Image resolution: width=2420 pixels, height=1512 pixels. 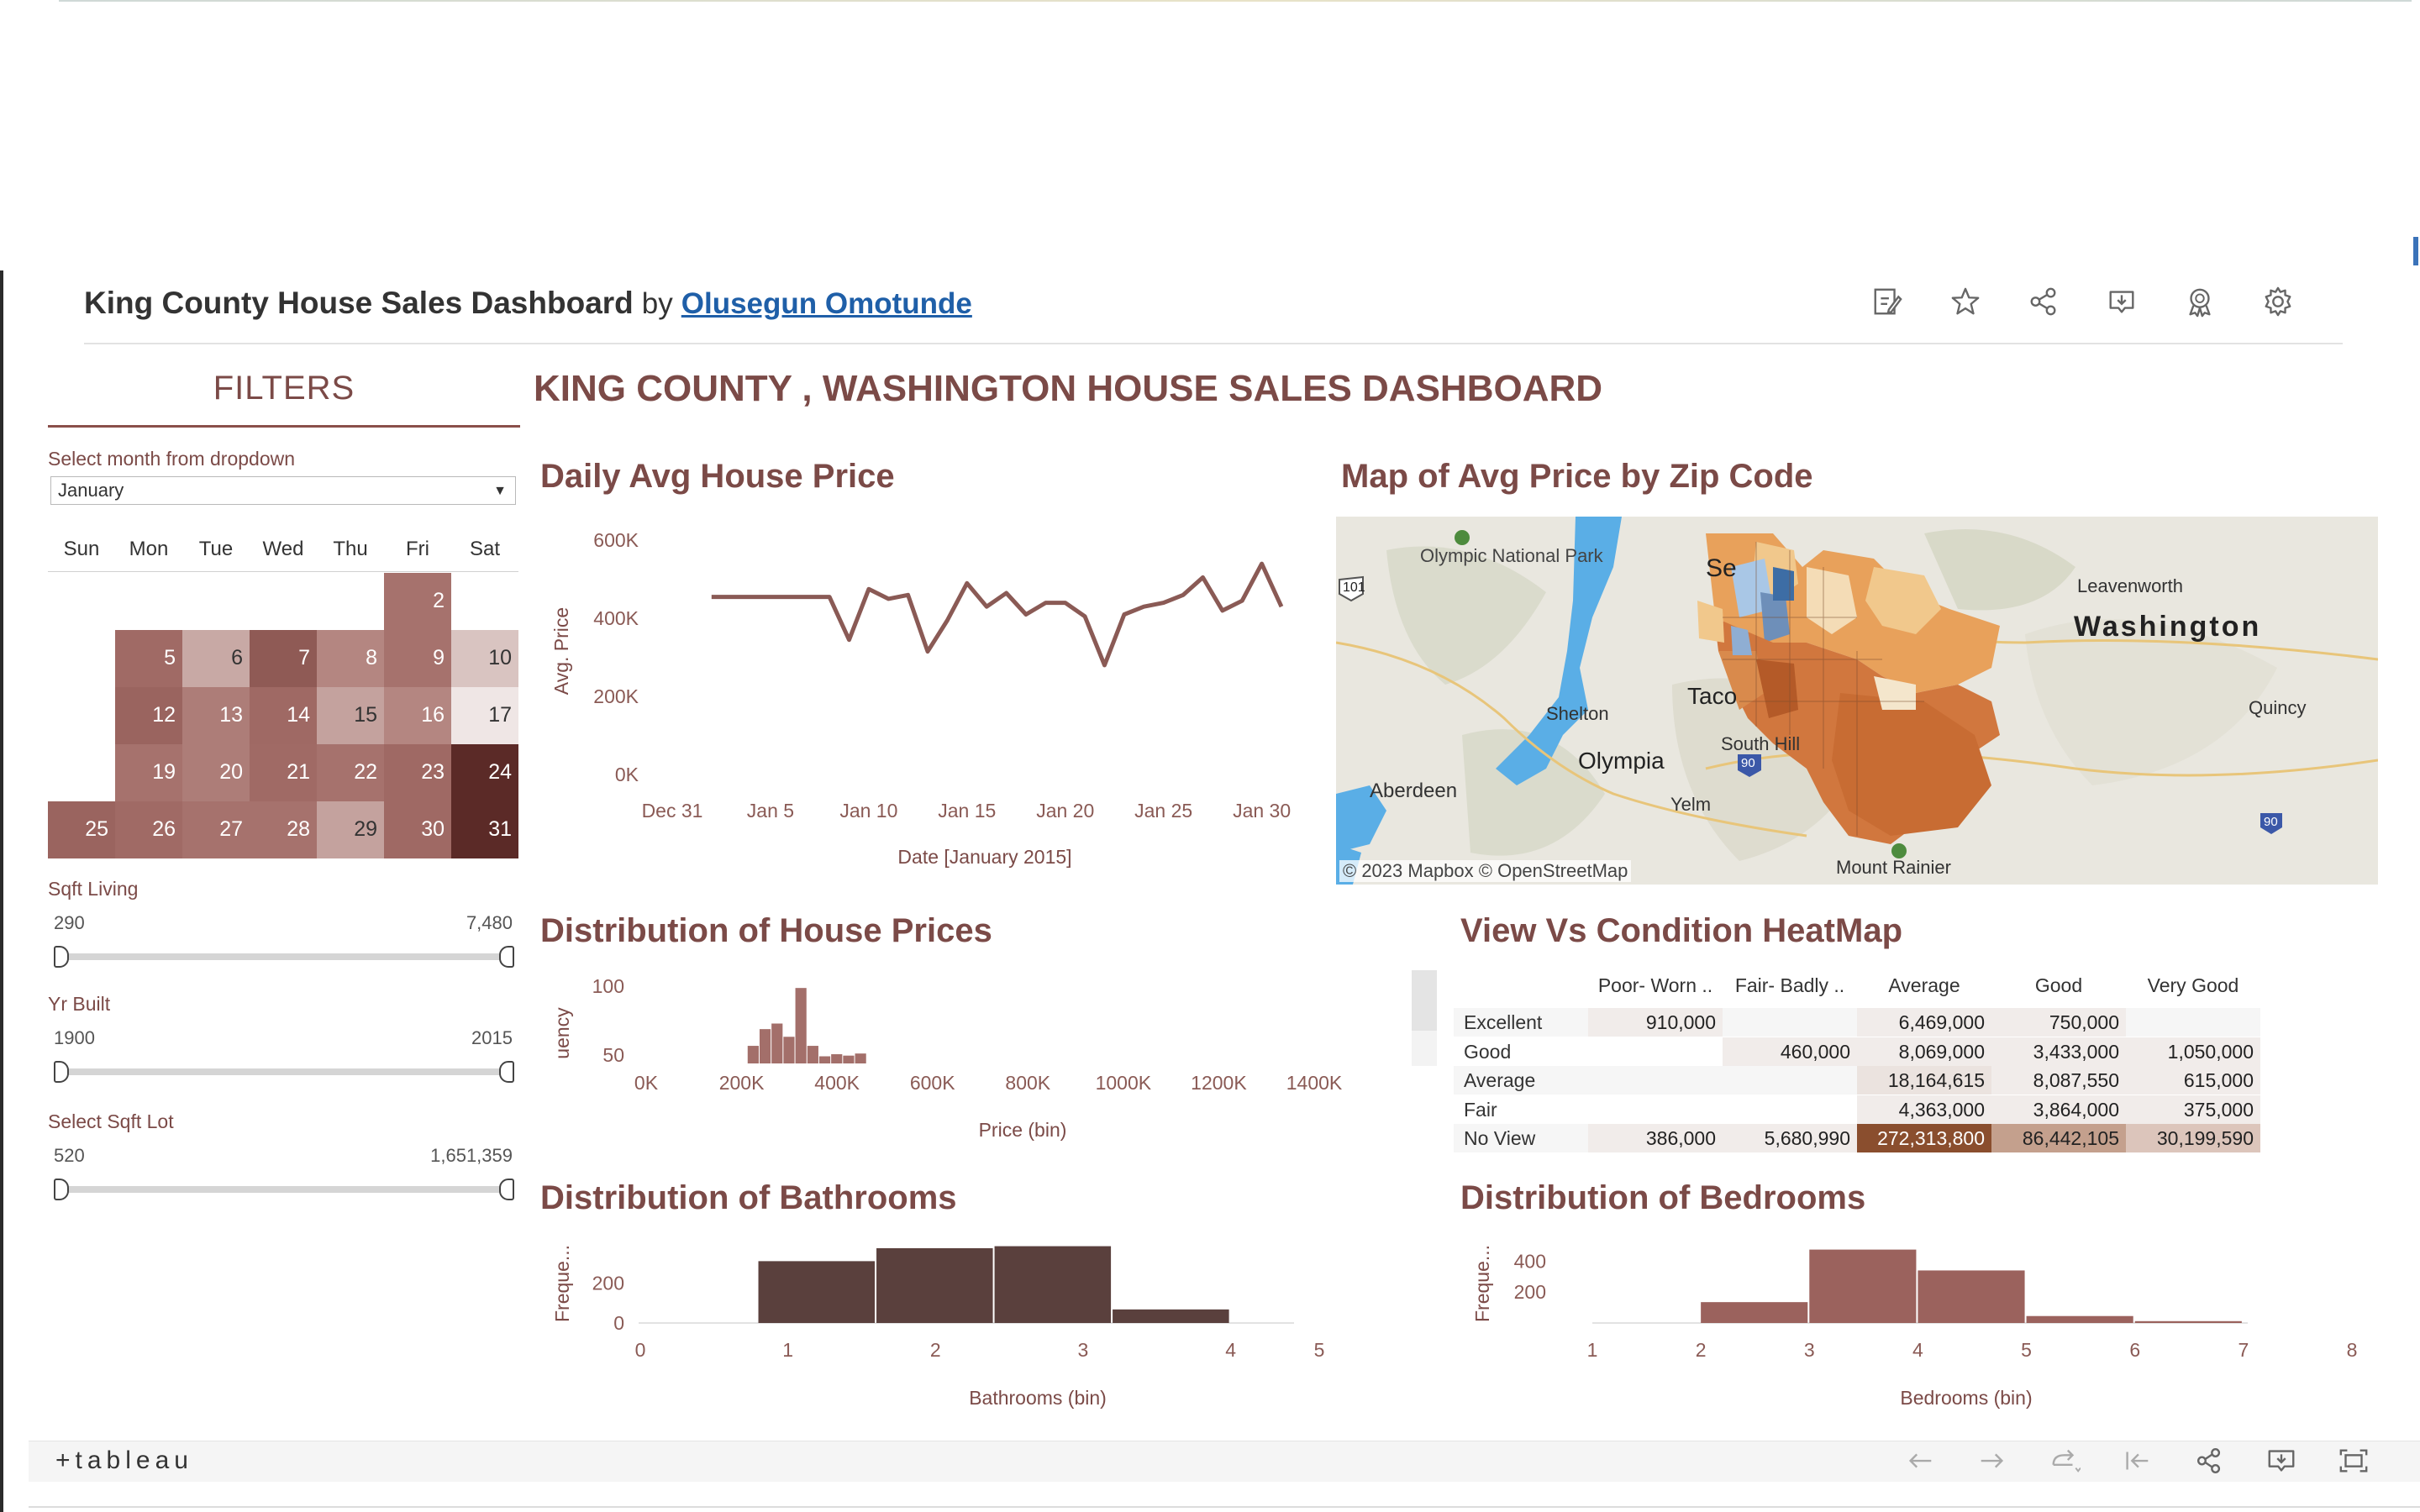 I want to click on redo-icon, so click(x=1992, y=1460).